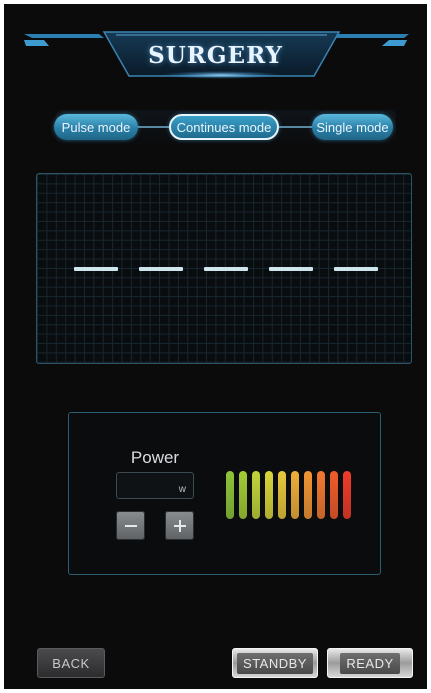 The height and width of the screenshot is (693, 431). I want to click on power-increase-button, so click(179, 525).